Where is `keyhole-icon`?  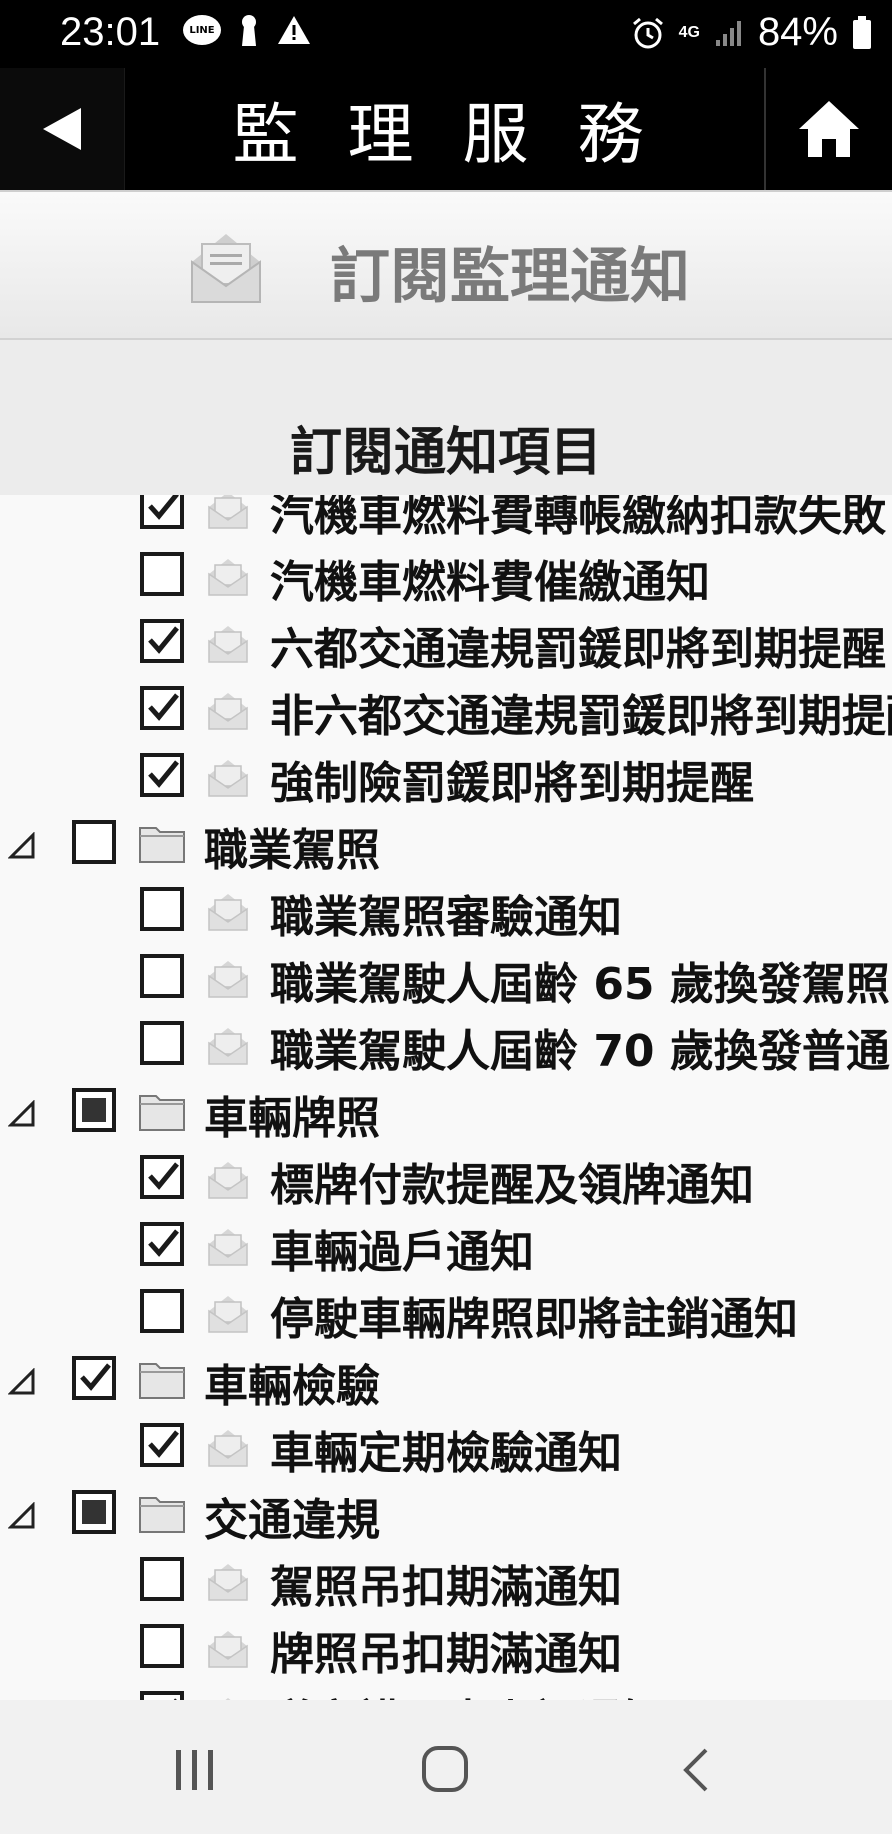
keyhole-icon is located at coordinates (249, 30).